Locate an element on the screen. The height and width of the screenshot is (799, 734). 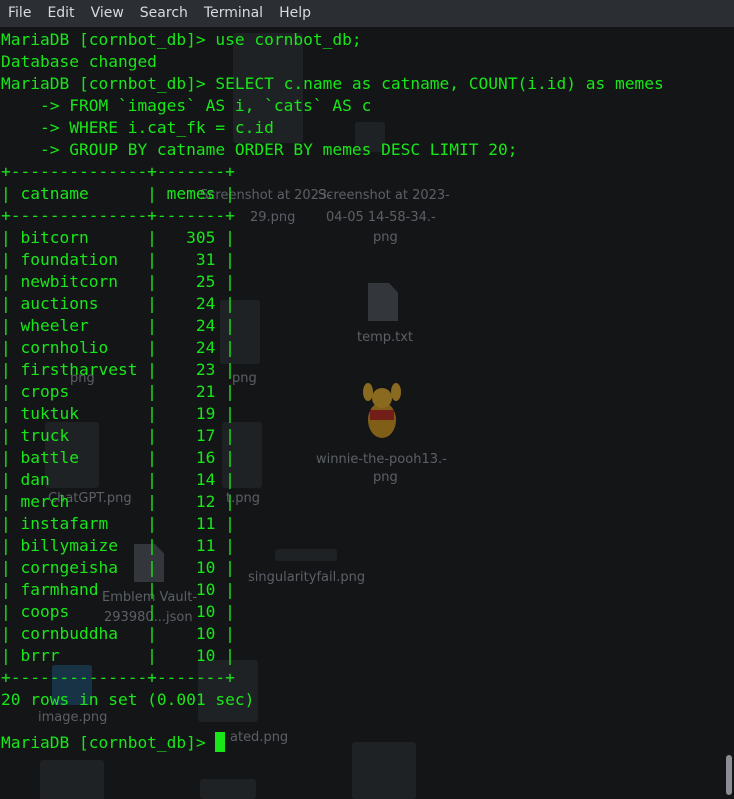
result-summary: 20 rows in set (0.001 sec) is located at coordinates (128, 699).